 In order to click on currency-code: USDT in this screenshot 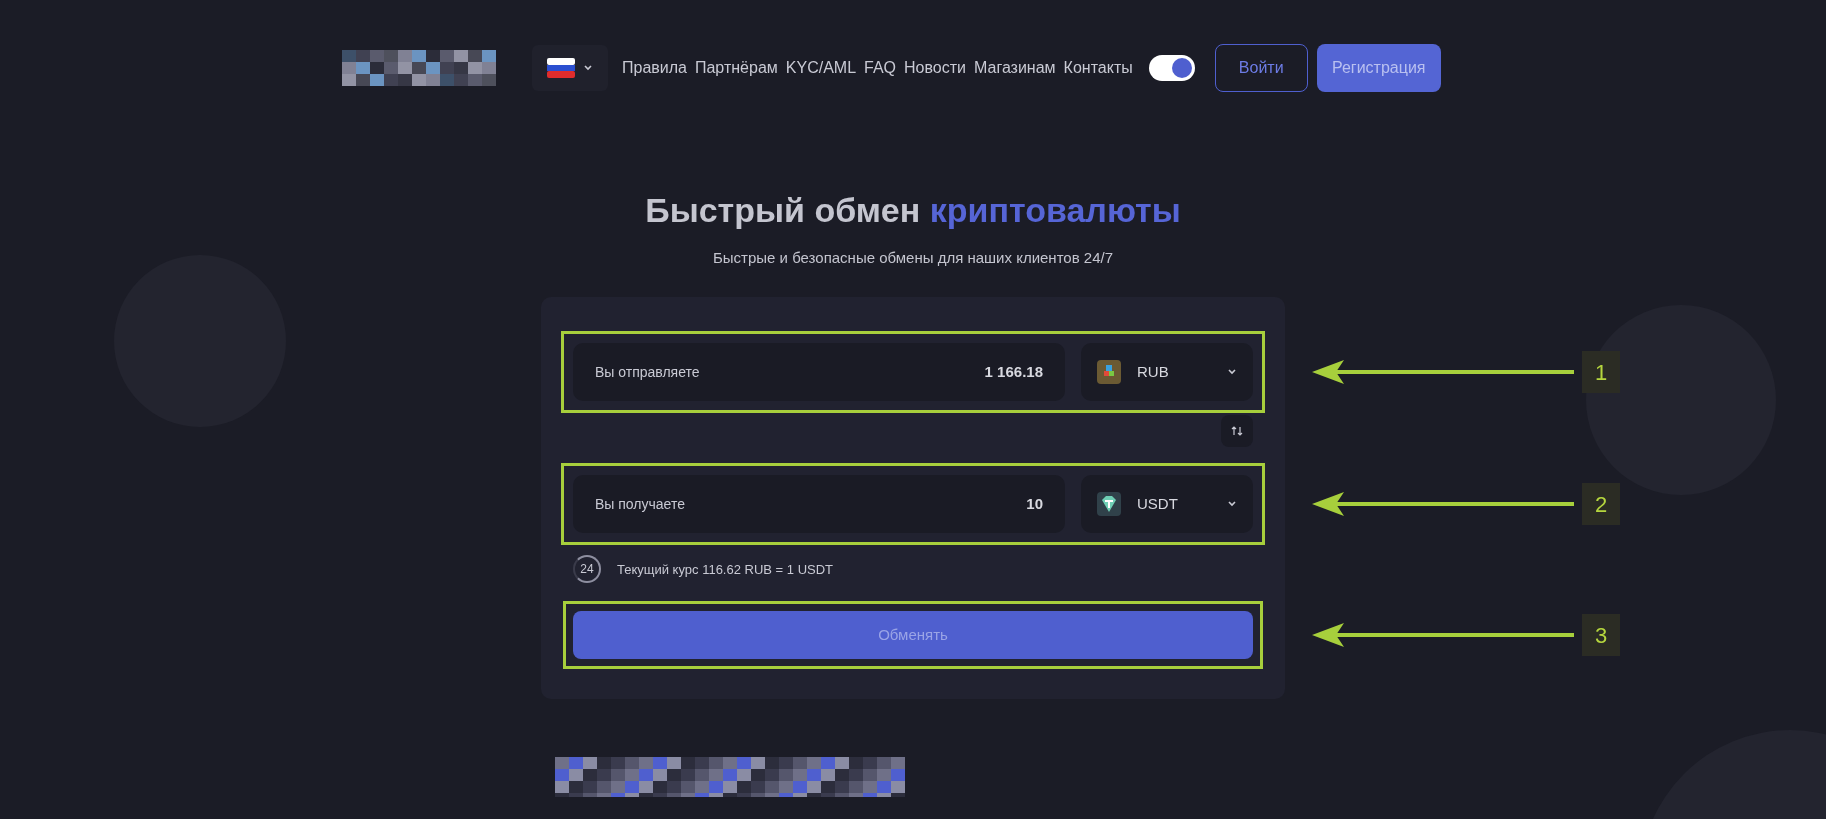, I will do `click(1158, 504)`.